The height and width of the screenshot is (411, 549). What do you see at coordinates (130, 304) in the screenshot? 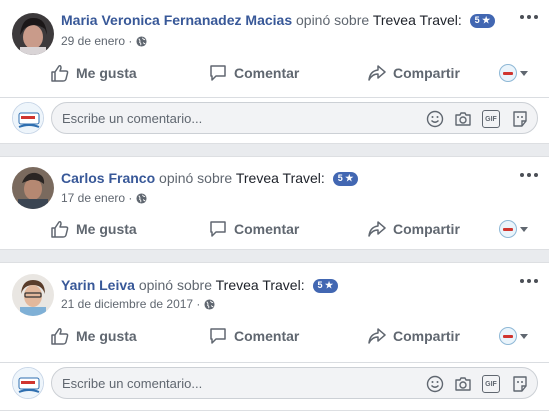
I see `post-date: 21 de diciembre de 2017 ·` at bounding box center [130, 304].